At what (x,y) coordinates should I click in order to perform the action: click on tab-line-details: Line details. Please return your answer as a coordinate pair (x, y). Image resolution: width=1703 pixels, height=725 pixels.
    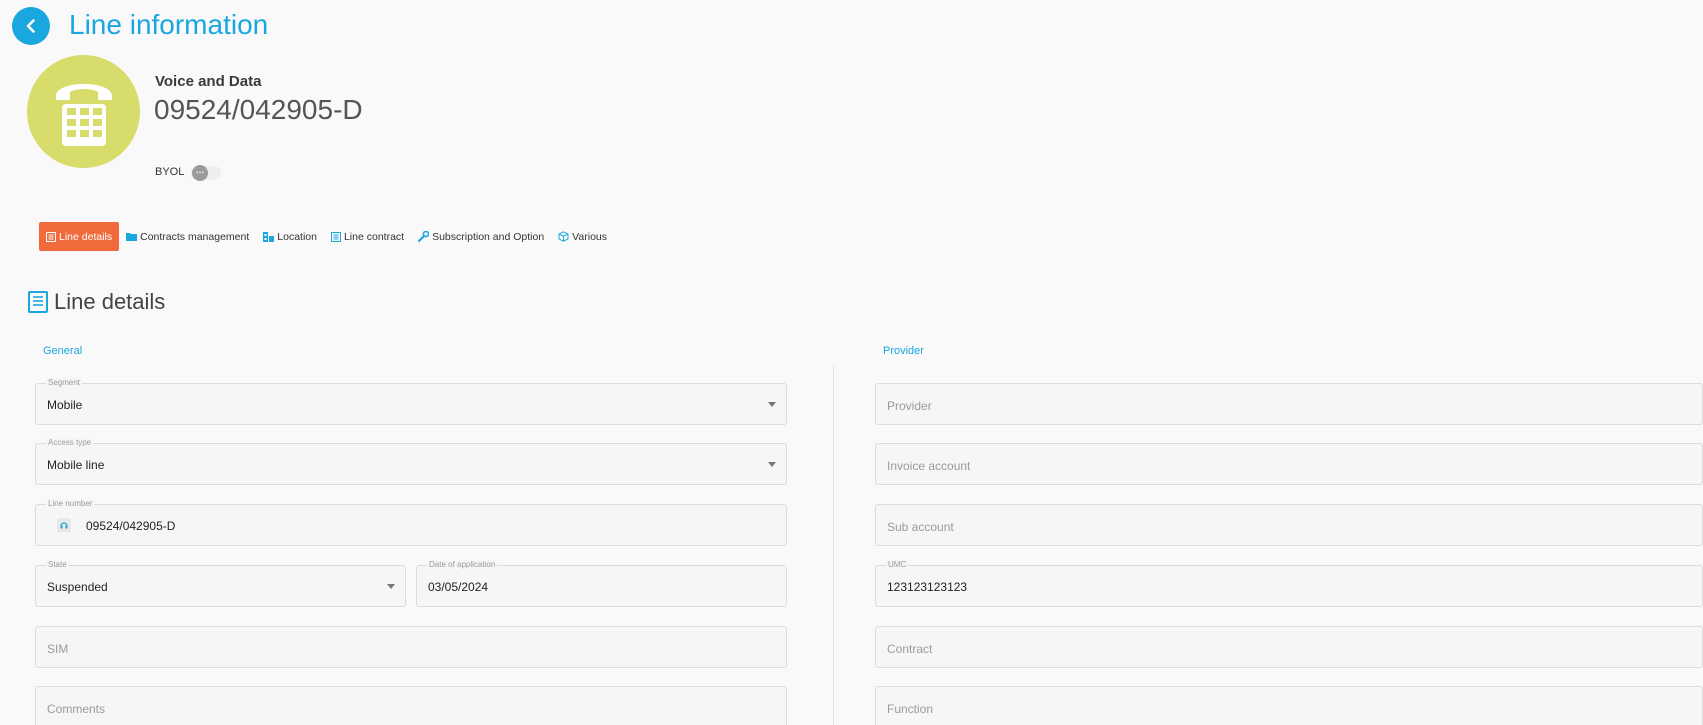
    Looking at the image, I should click on (79, 236).